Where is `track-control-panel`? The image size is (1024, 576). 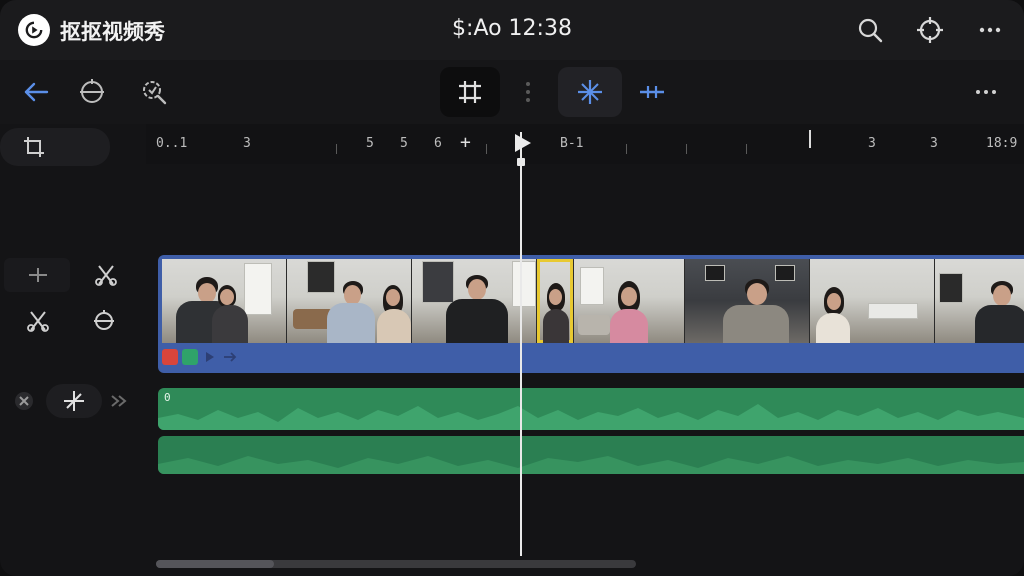 track-control-panel is located at coordinates (73, 350).